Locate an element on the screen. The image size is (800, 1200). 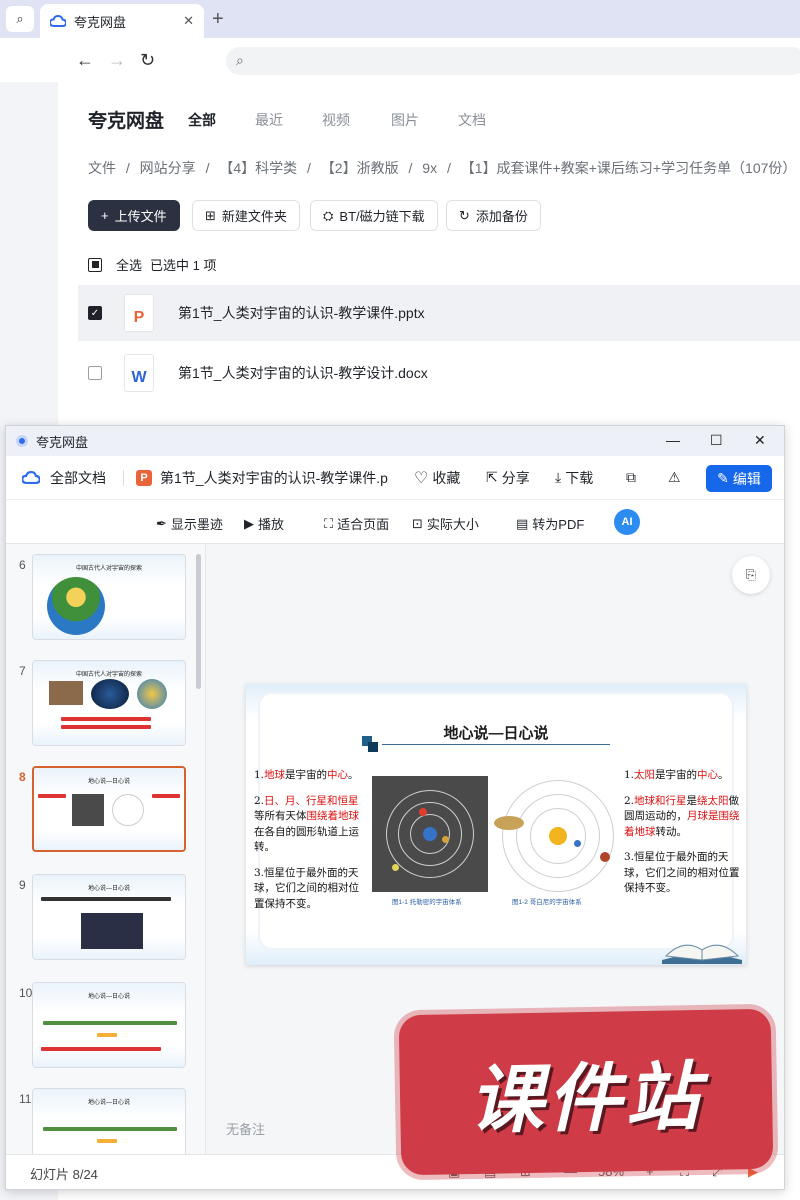
search-icon: ⌕ is located at coordinates (240, 60).